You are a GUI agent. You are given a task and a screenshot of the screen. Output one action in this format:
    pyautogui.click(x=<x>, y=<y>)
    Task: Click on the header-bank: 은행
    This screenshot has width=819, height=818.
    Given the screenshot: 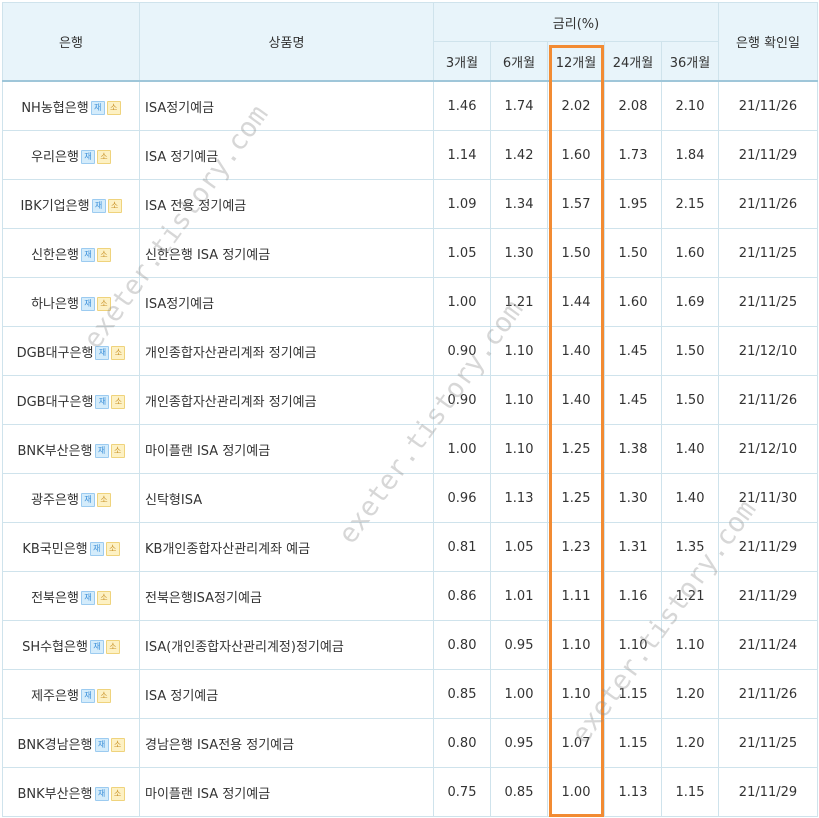 What is the action you would take?
    pyautogui.click(x=71, y=42)
    